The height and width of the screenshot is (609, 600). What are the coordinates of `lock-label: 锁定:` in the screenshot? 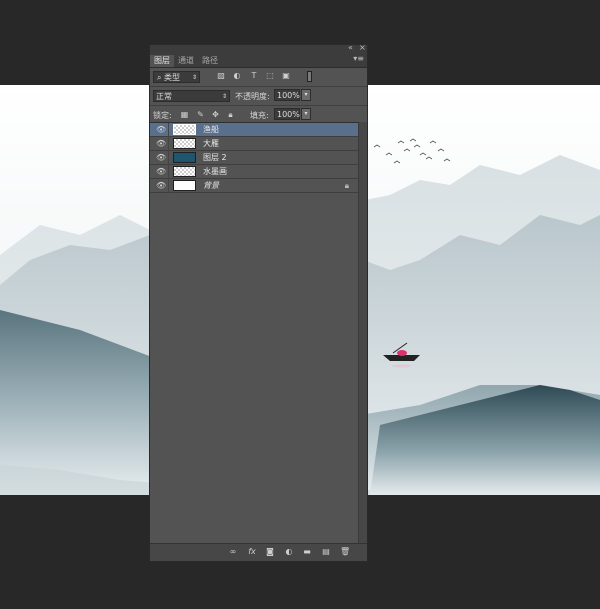 It's located at (162, 115).